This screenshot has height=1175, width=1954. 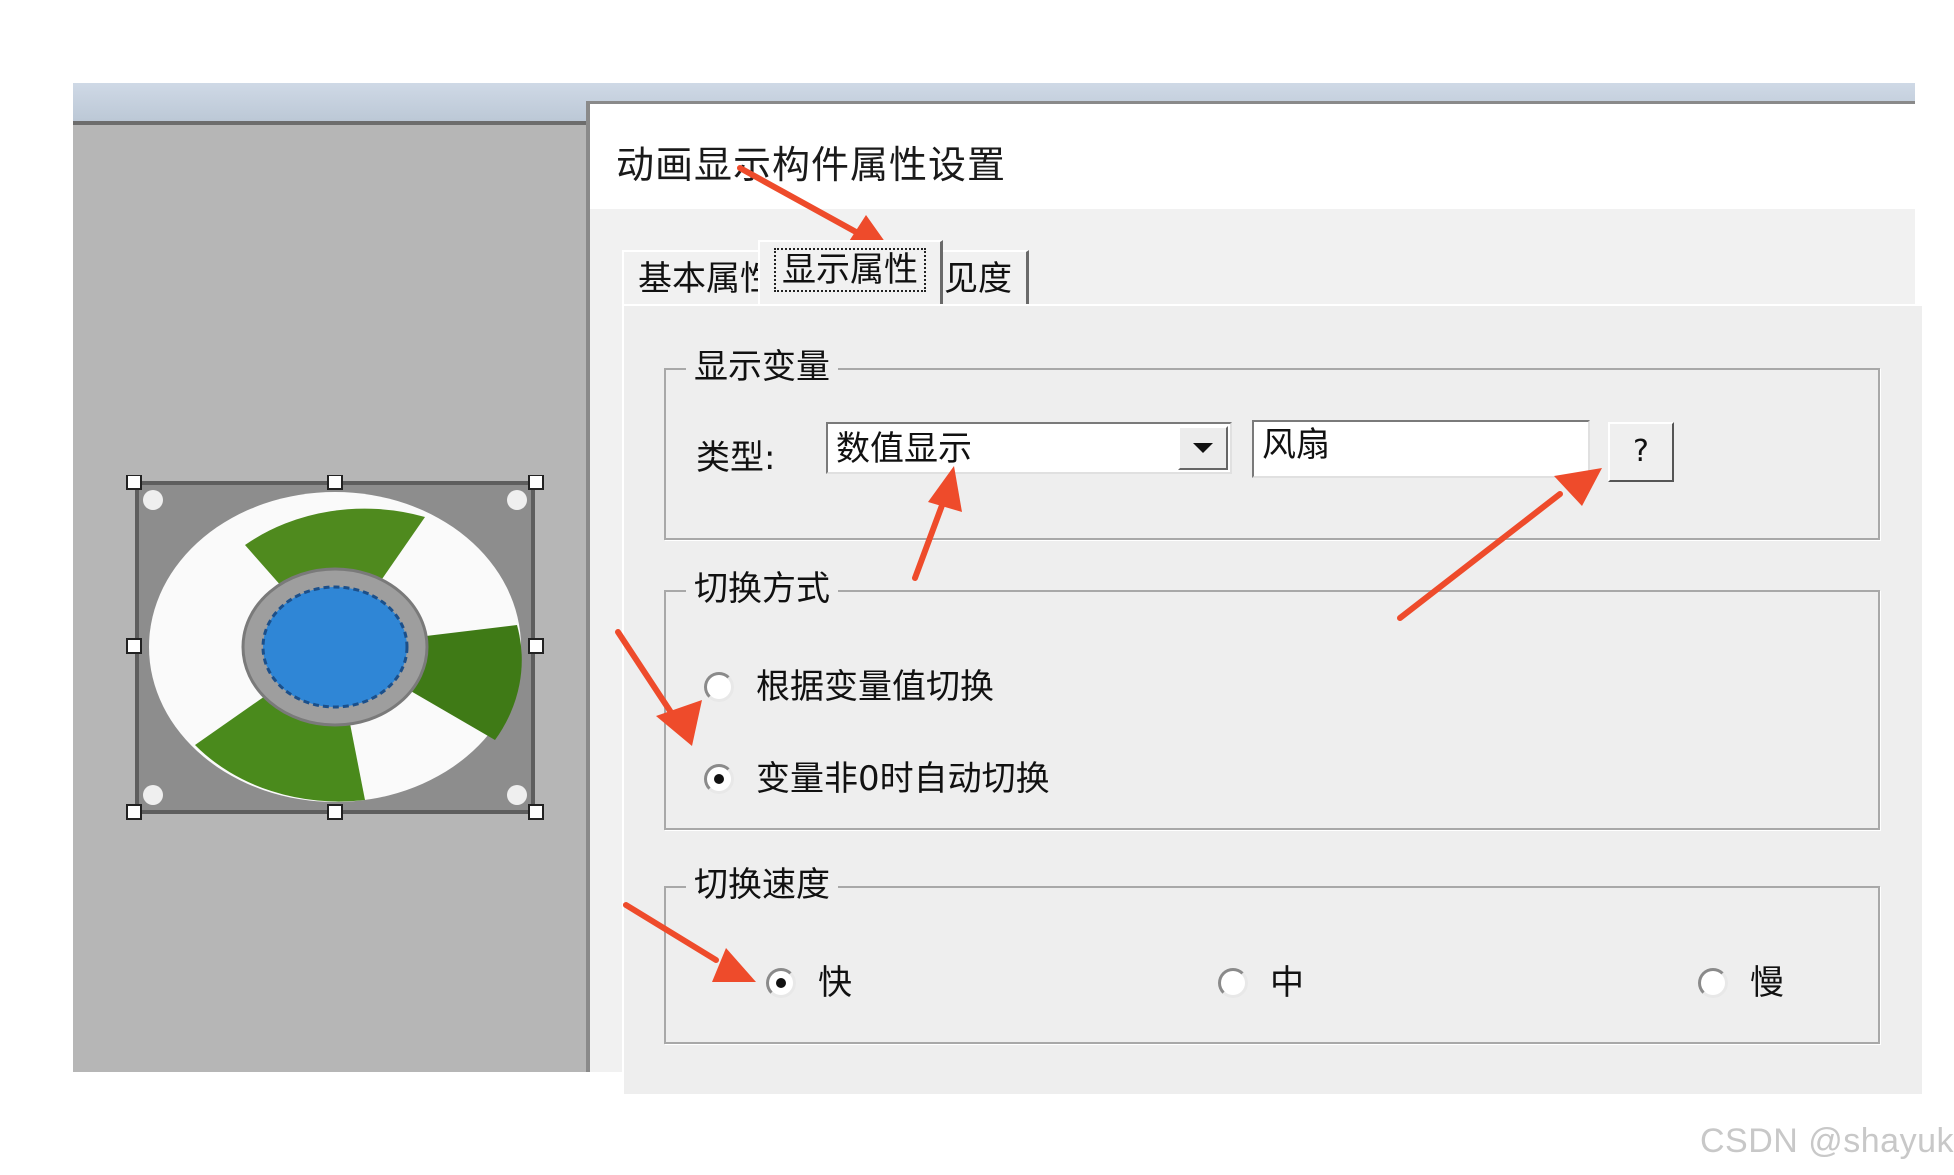 I want to click on group-display-variable-legend: 显示变量, so click(x=762, y=367).